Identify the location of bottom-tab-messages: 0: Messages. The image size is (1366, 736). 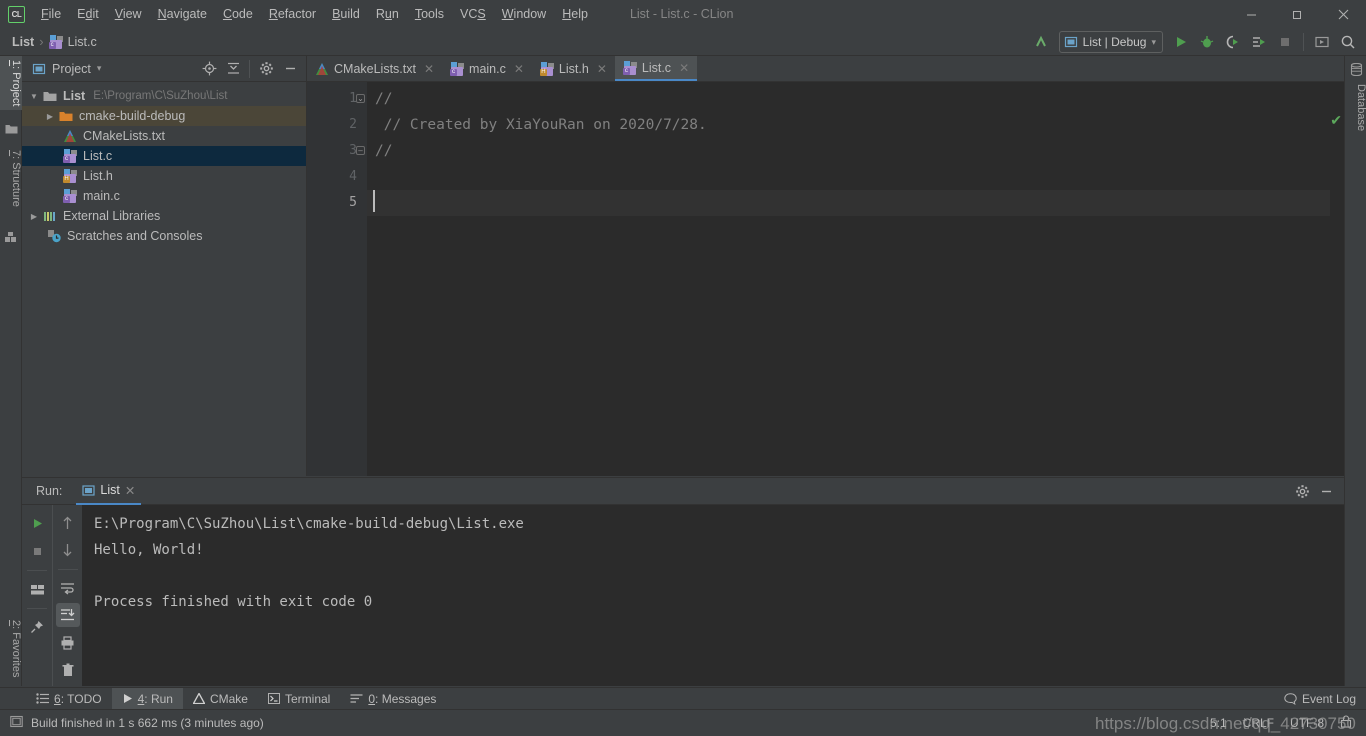
(393, 699).